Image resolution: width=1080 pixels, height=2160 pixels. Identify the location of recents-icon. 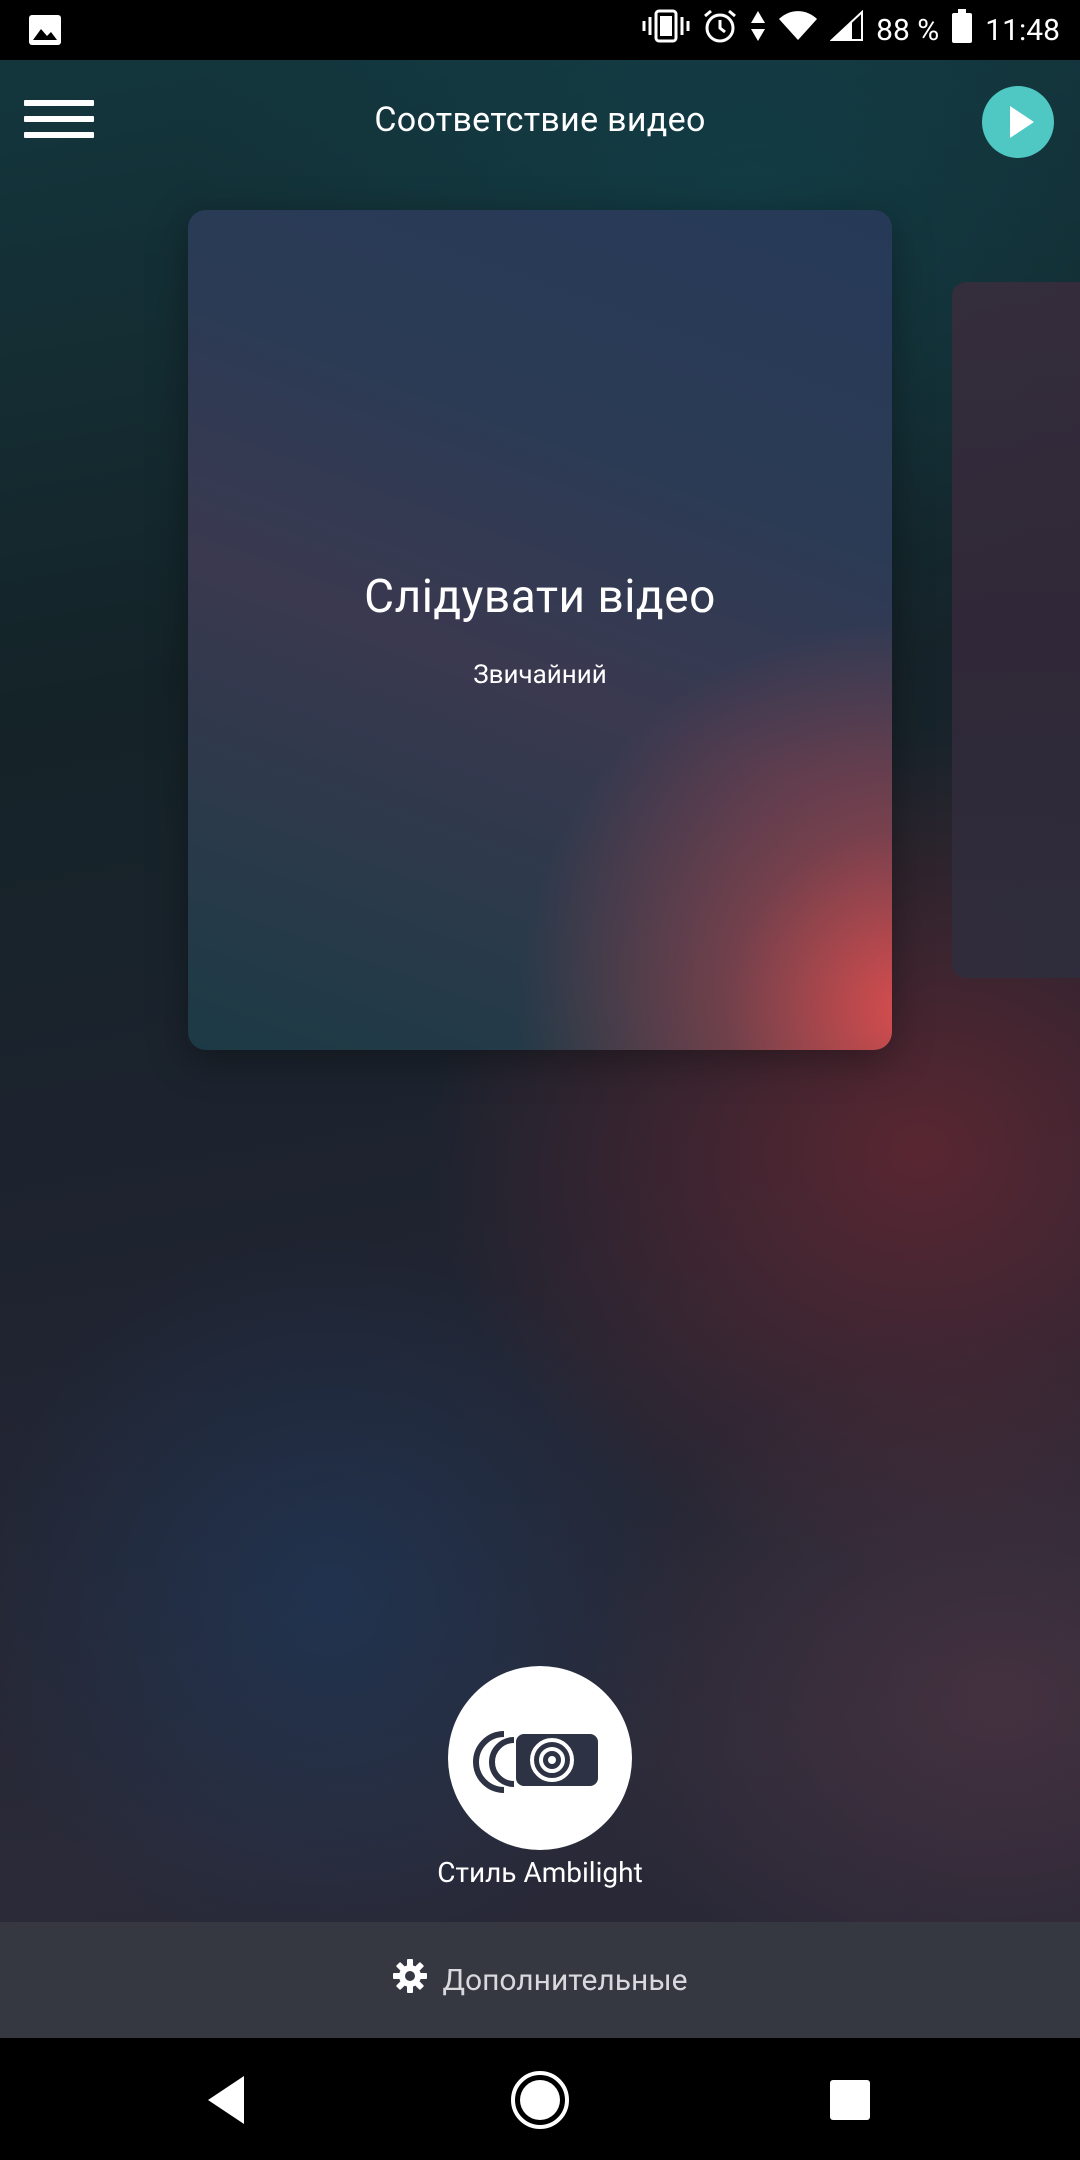
(850, 2100).